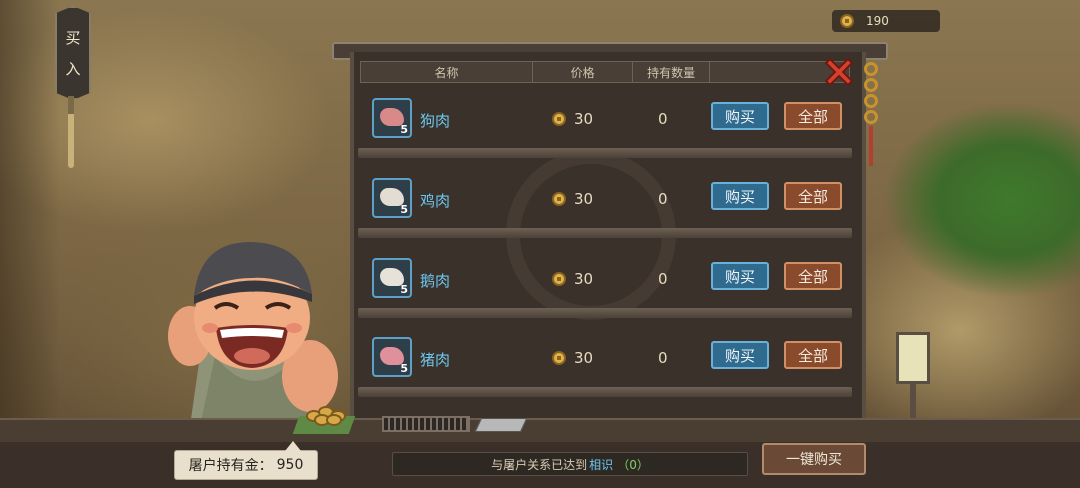 The height and width of the screenshot is (488, 1080). I want to click on shop-row-1: 5 鸡肉 30 0 购买 全部, so click(605, 205).